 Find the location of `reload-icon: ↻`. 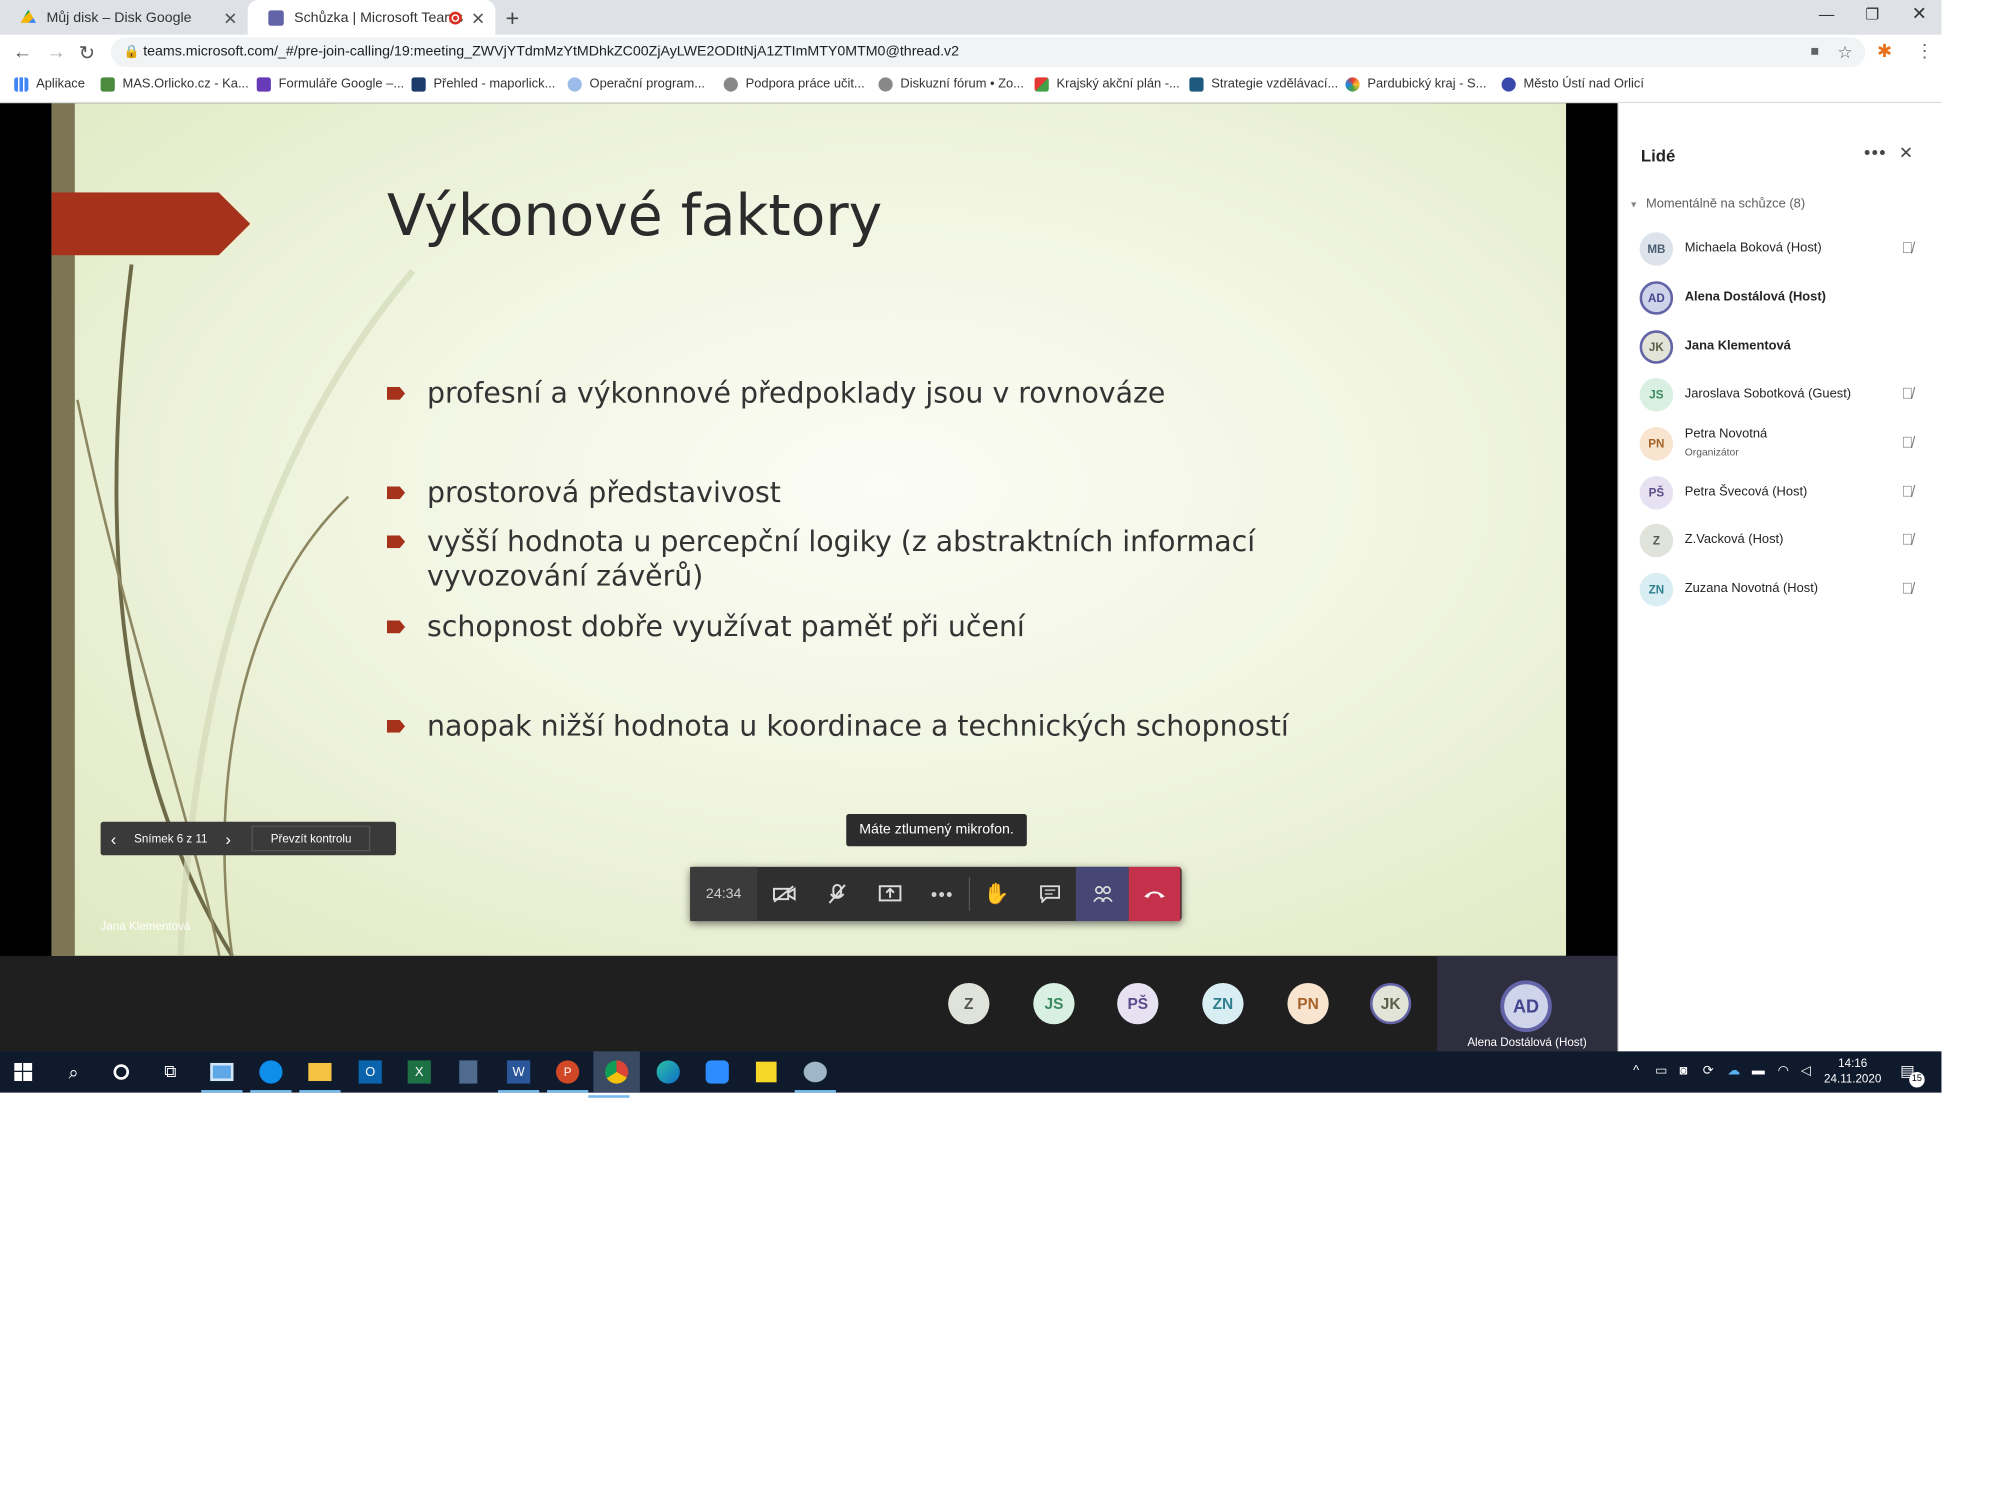

reload-icon: ↻ is located at coordinates (87, 53).